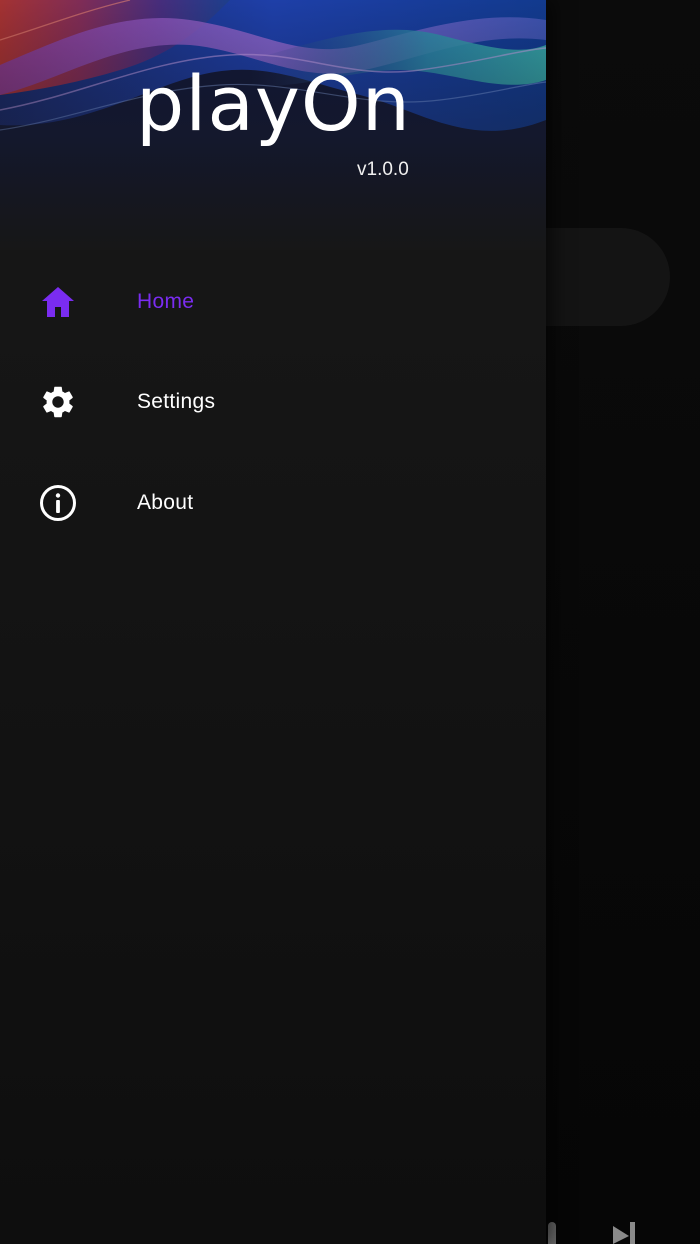 The height and width of the screenshot is (1244, 700). Describe the element at coordinates (176, 401) in the screenshot. I see `nav-item-label: Settings` at that location.